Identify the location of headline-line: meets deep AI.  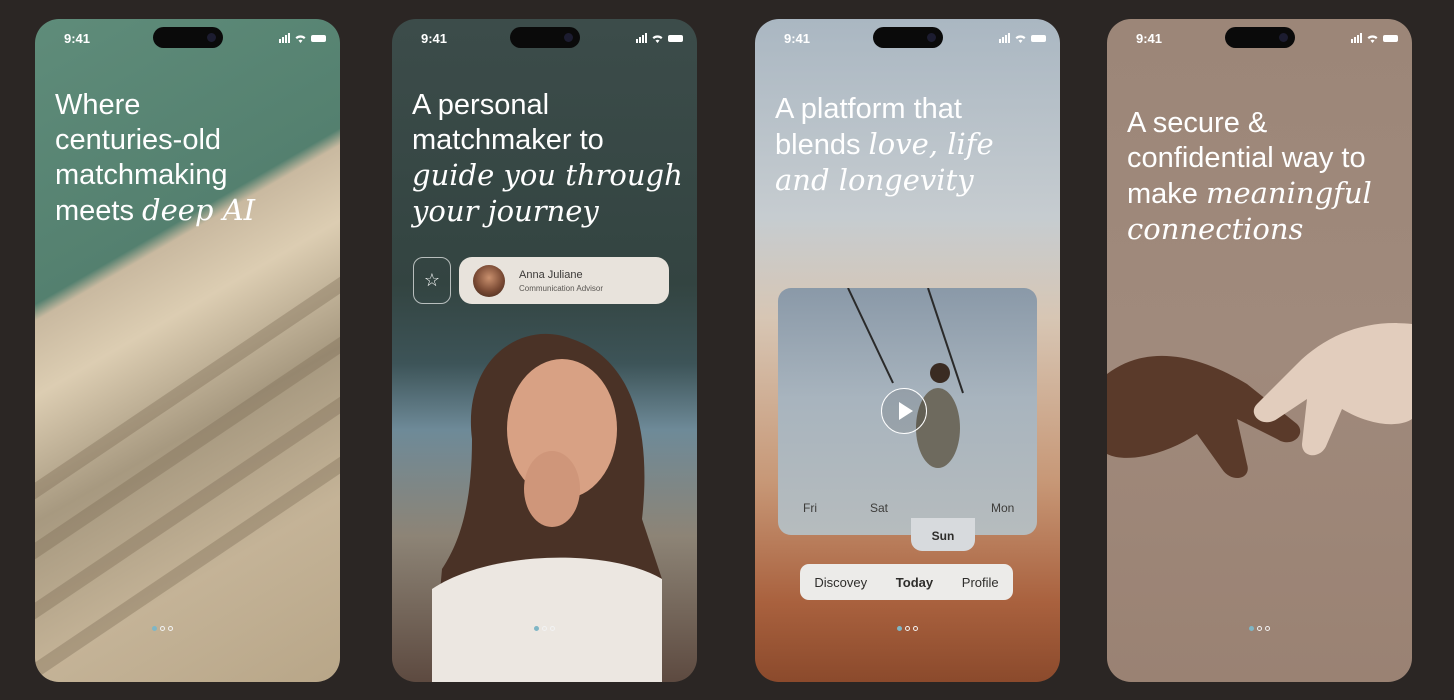
(191, 211).